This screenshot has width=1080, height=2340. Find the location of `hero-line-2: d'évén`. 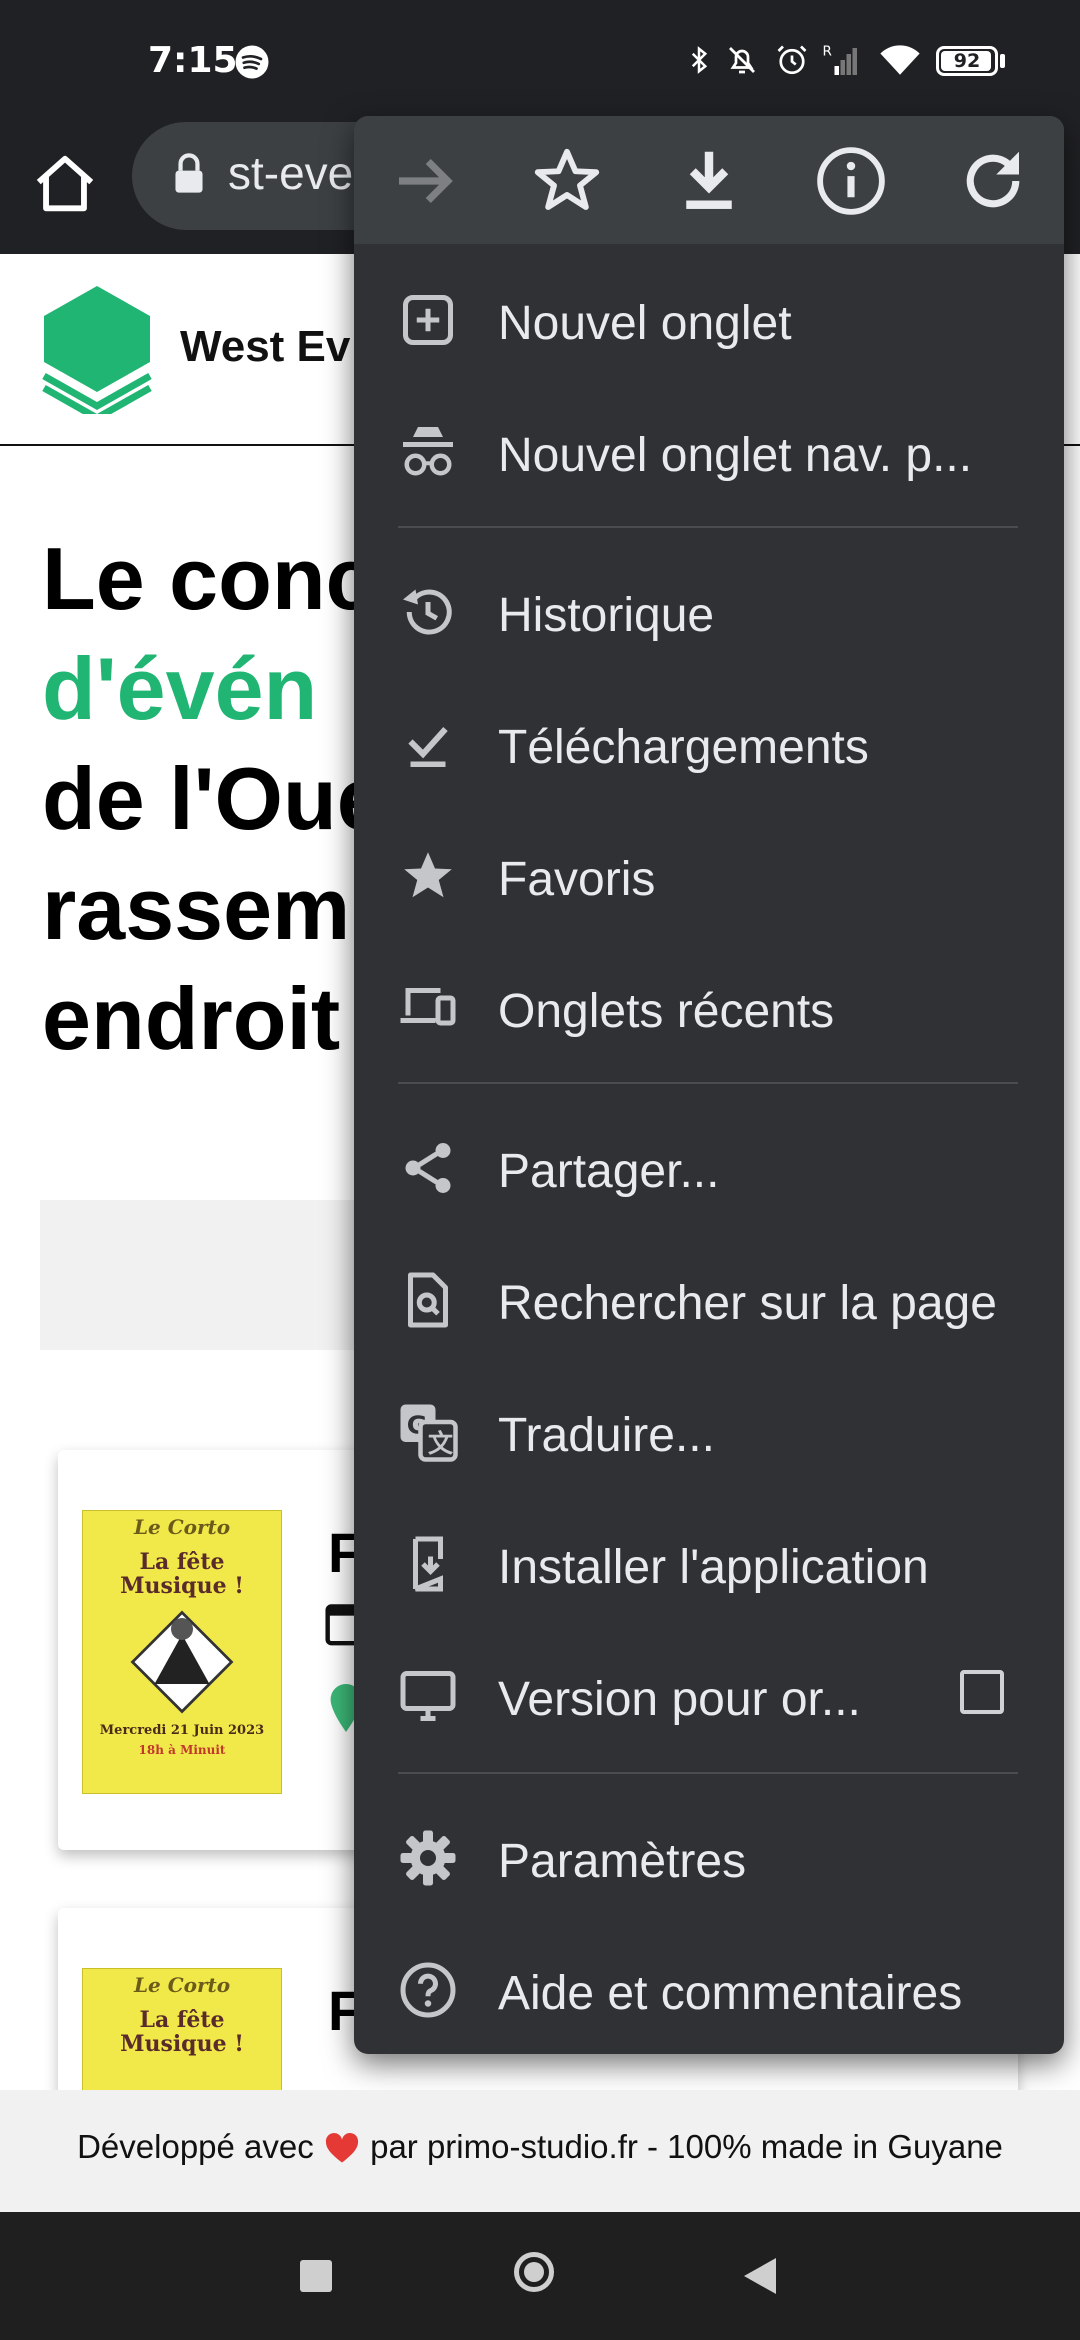

hero-line-2: d'évén is located at coordinates (180, 688).